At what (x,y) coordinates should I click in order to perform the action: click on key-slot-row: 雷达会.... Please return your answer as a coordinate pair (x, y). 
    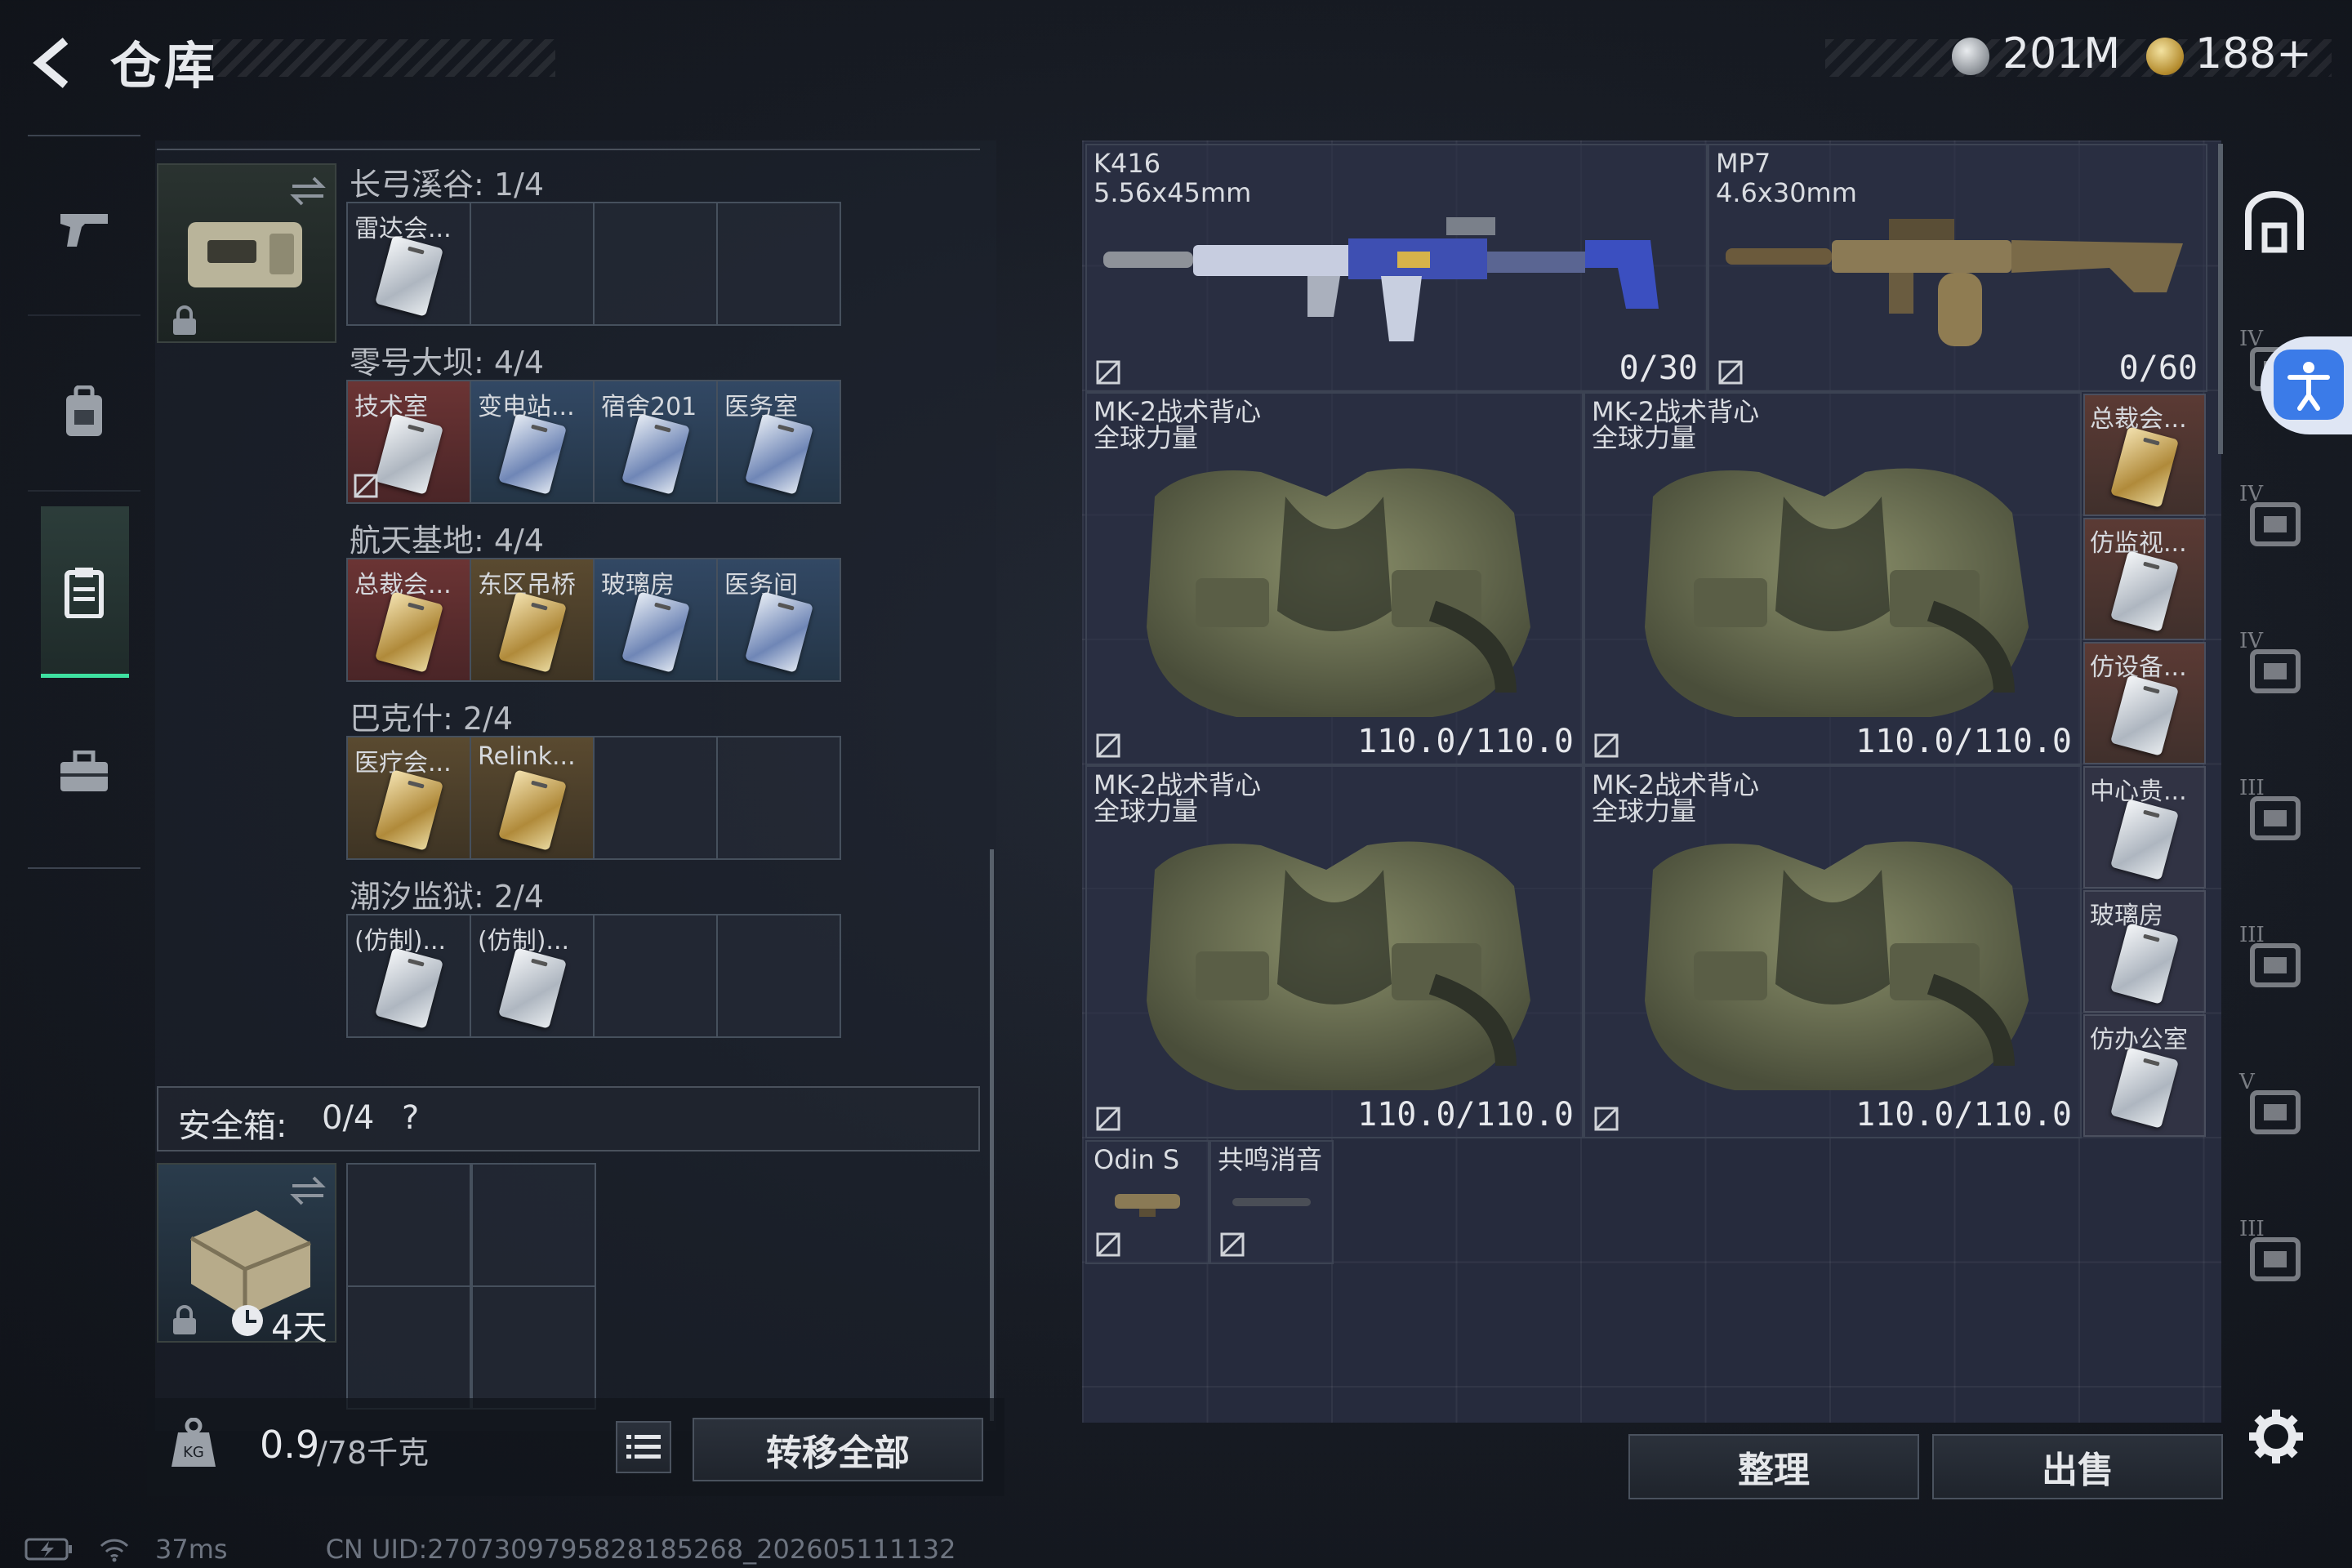
    Looking at the image, I should click on (593, 264).